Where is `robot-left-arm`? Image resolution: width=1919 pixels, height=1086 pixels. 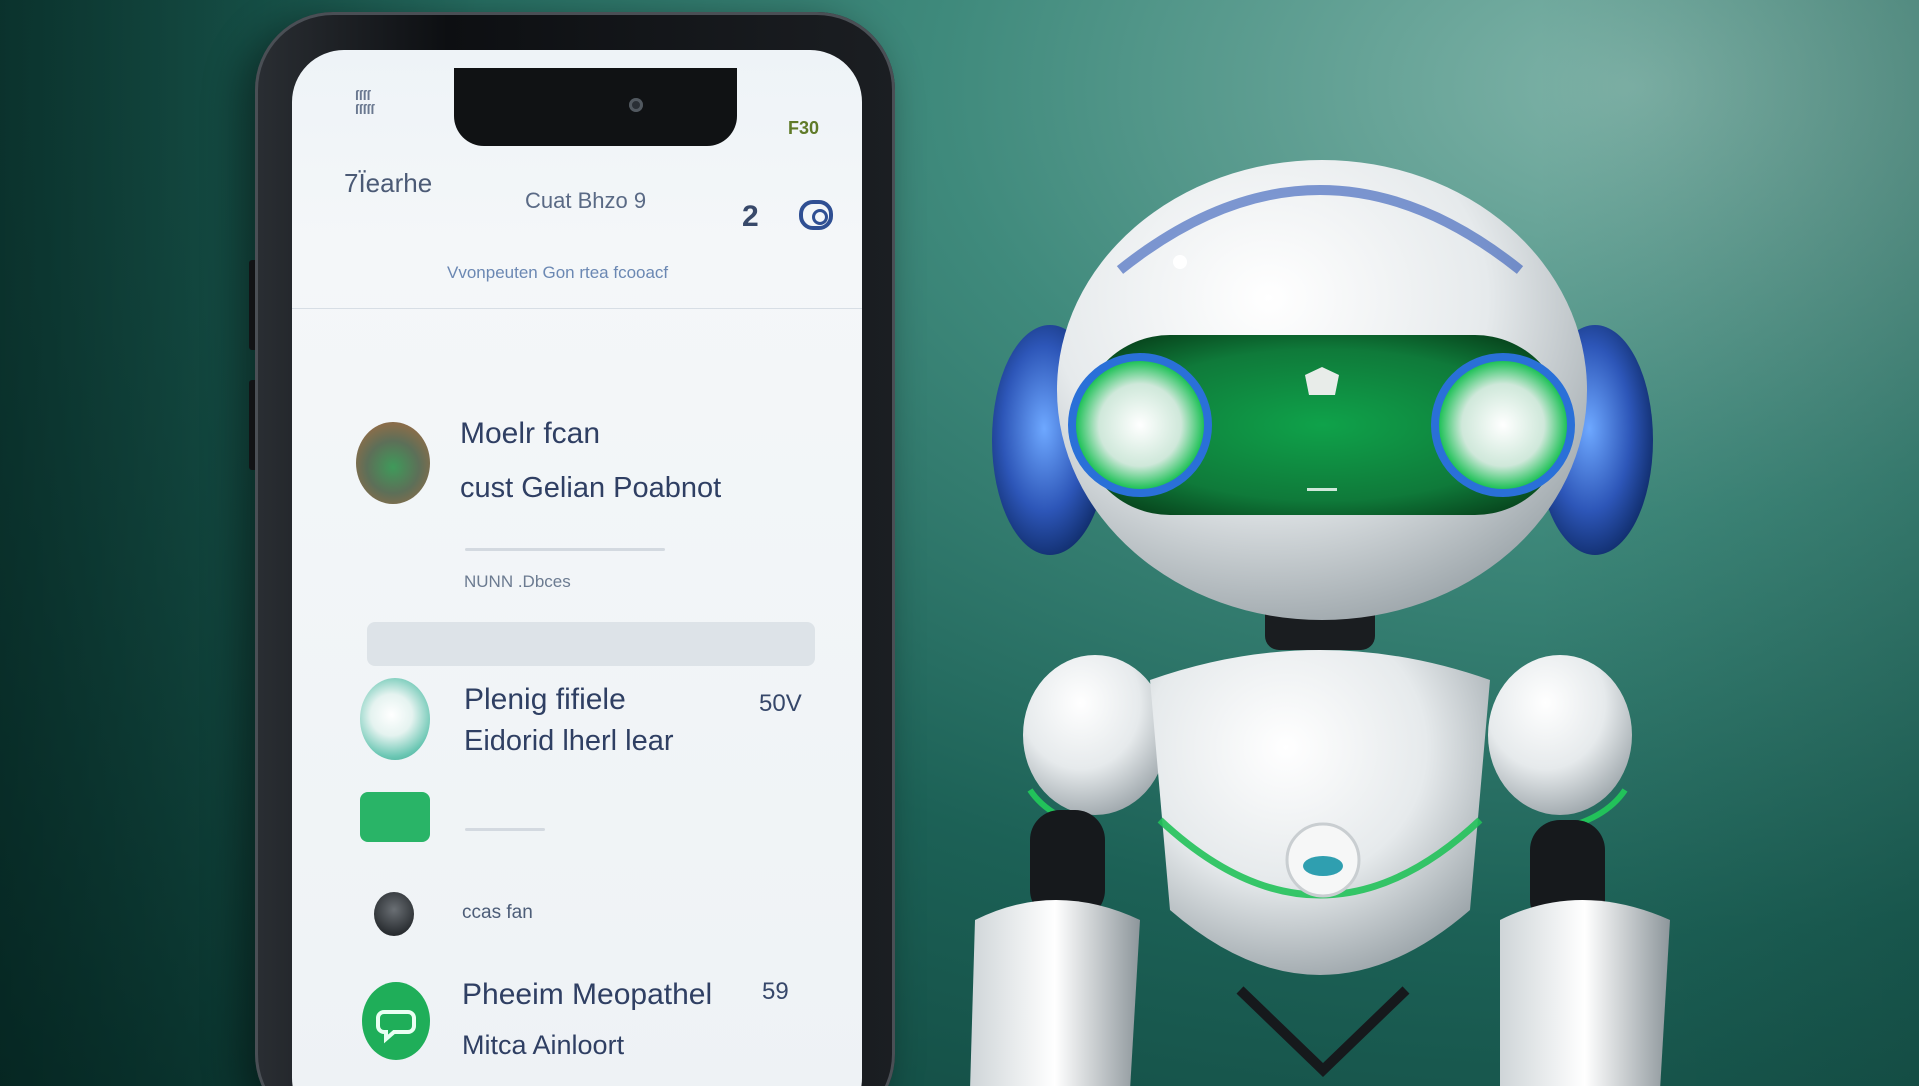 robot-left-arm is located at coordinates (1055, 993).